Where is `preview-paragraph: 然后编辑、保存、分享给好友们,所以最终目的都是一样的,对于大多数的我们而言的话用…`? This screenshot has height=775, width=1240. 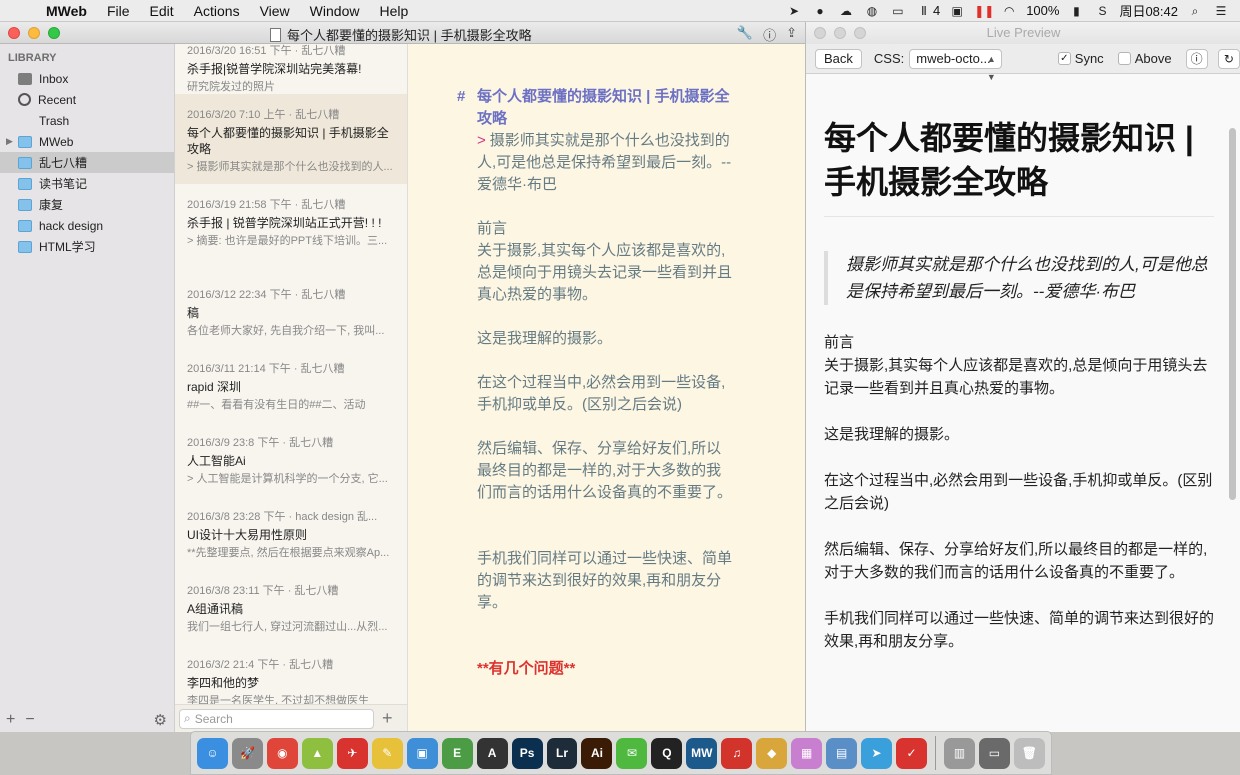
preview-paragraph: 然后编辑、保存、分享给好友们,所以最终目的都是一样的,对于大多数的我们而言的话用… is located at coordinates (1016, 561).